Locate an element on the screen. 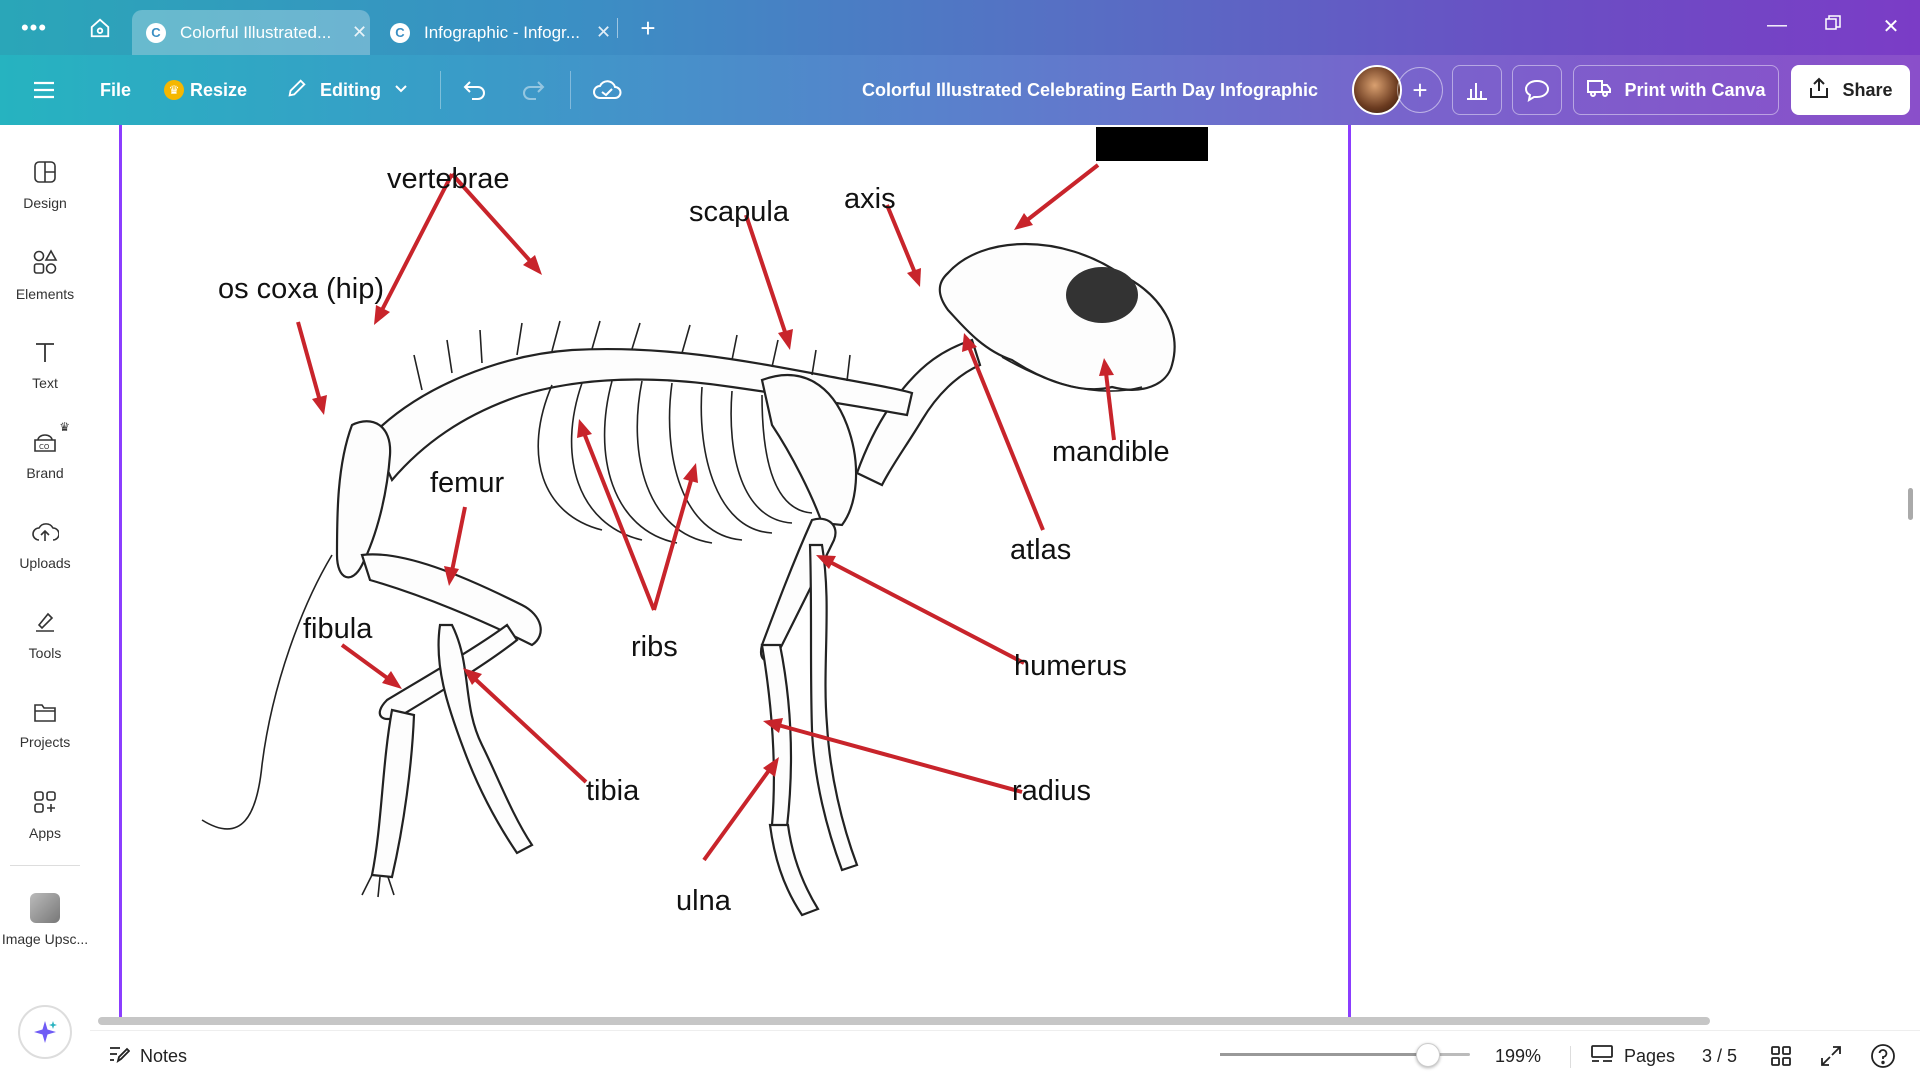 This screenshot has width=1920, height=1081. sidebar-item-projects: Projects is located at coordinates (45, 725).